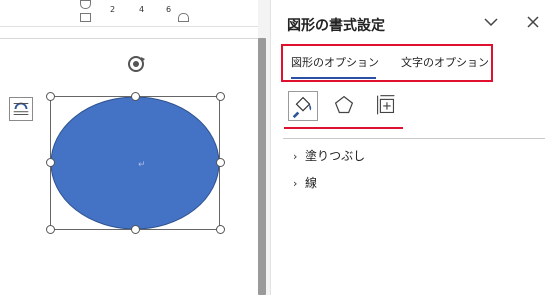 The height and width of the screenshot is (295, 555). What do you see at coordinates (85, 17) in the screenshot?
I see `ruler-indent-marker-bottom` at bounding box center [85, 17].